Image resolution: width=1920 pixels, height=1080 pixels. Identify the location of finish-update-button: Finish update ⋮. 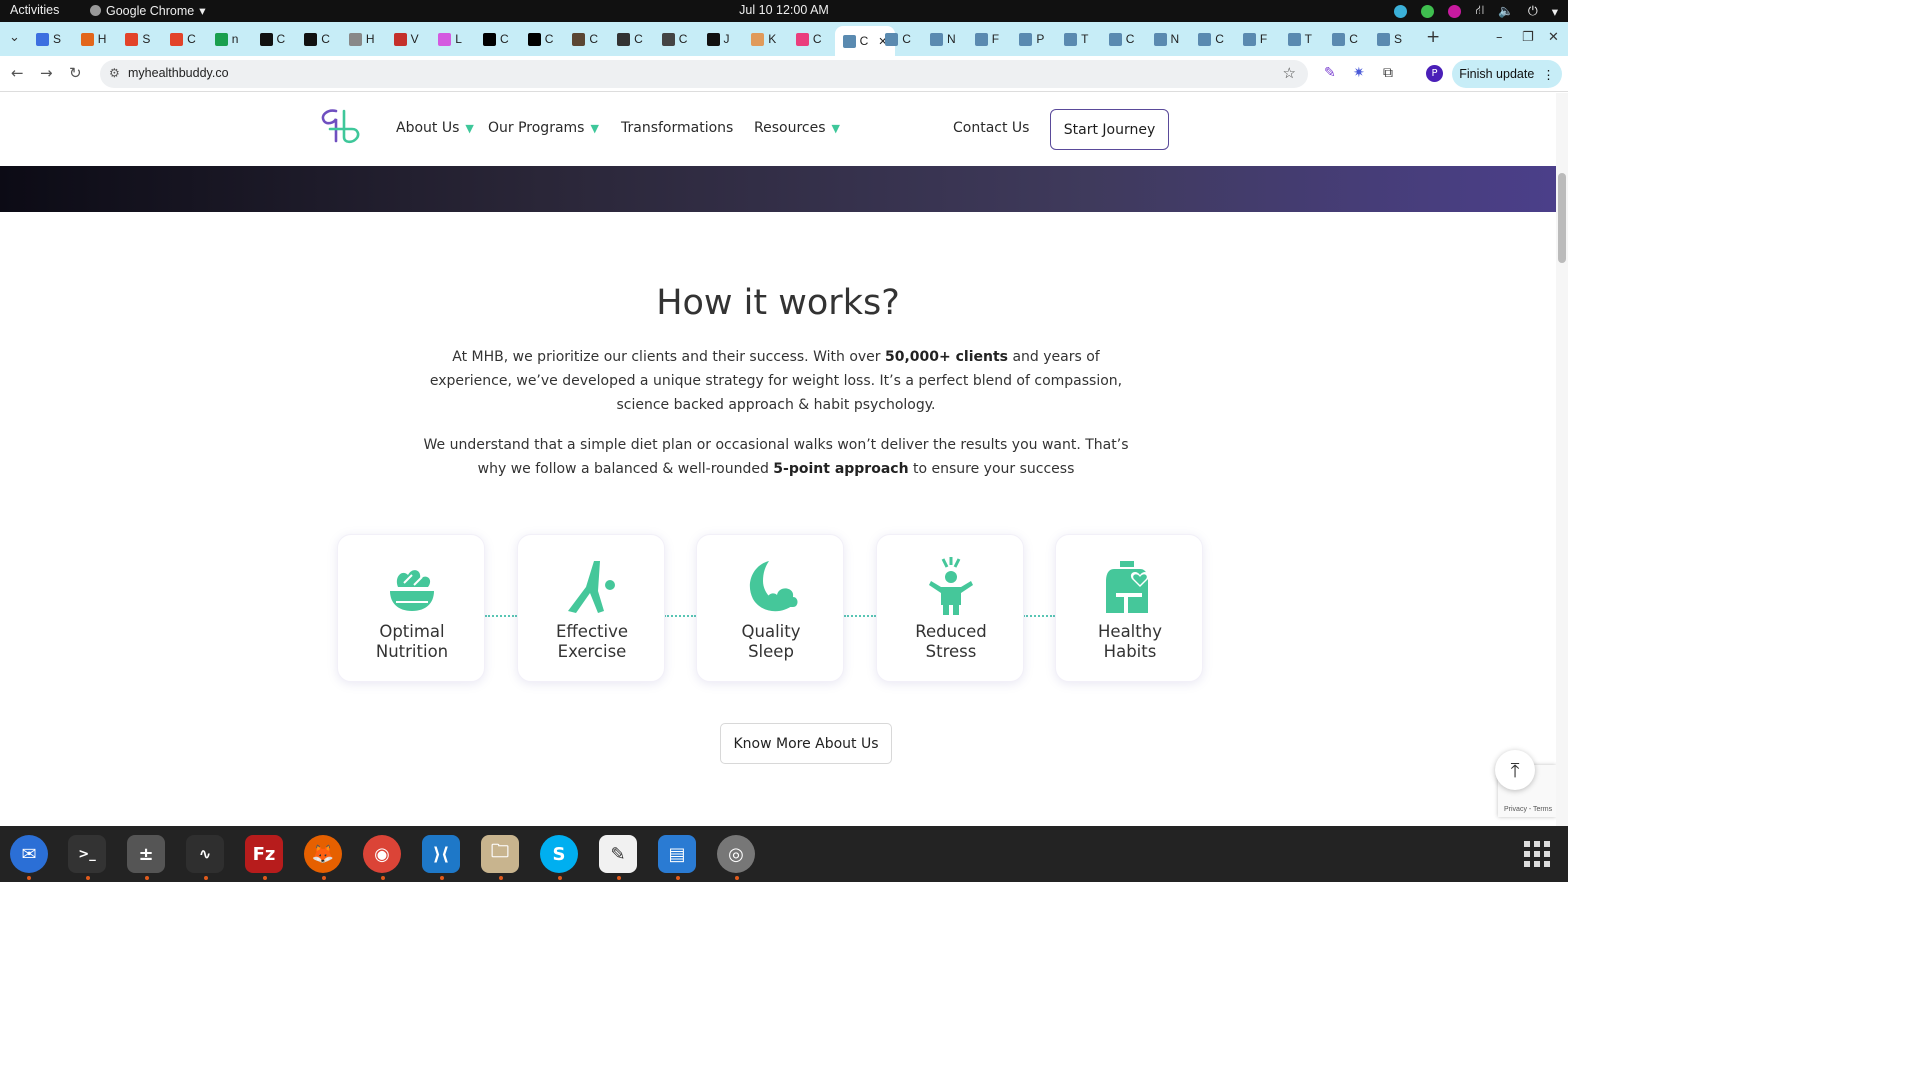
(1507, 74).